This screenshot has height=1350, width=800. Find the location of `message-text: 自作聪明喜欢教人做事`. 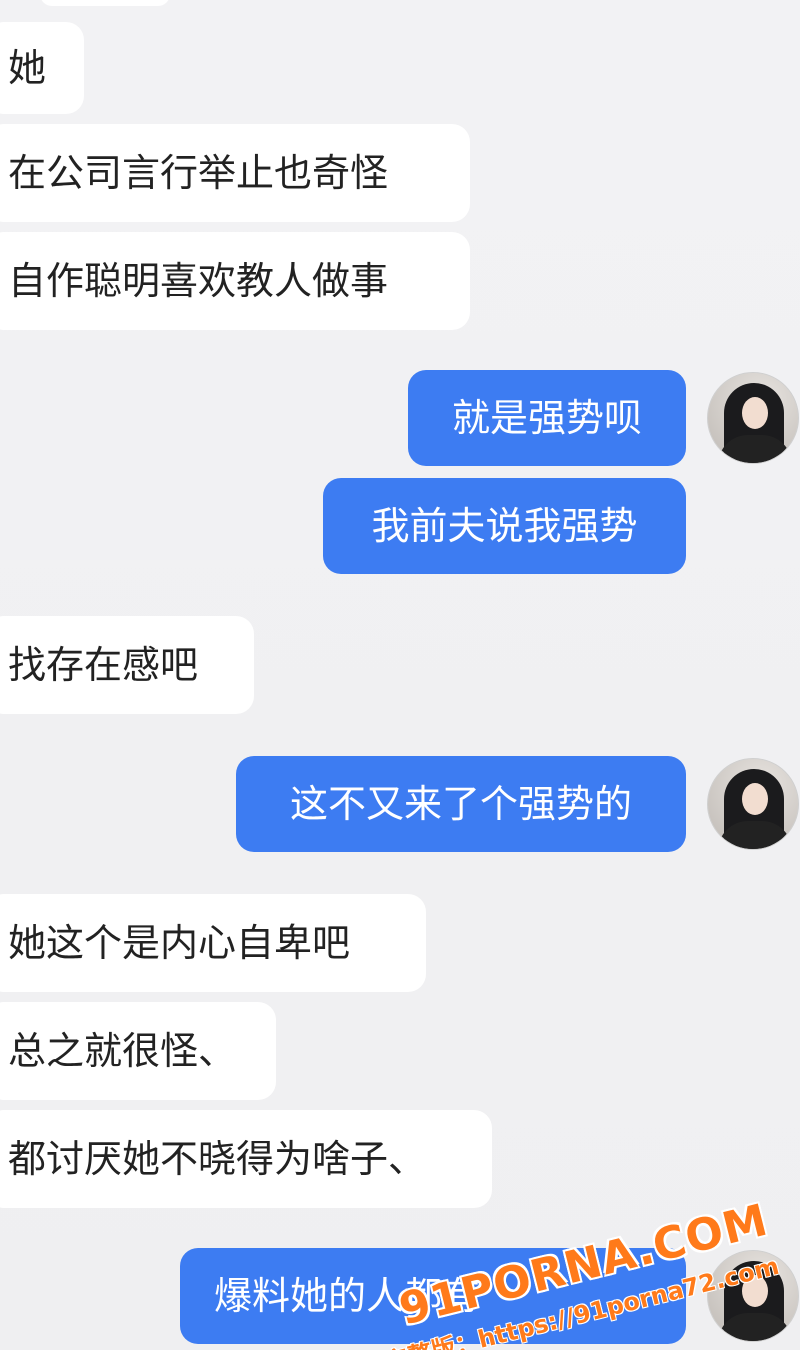

message-text: 自作聪明喜欢教人做事 is located at coordinates (198, 281).